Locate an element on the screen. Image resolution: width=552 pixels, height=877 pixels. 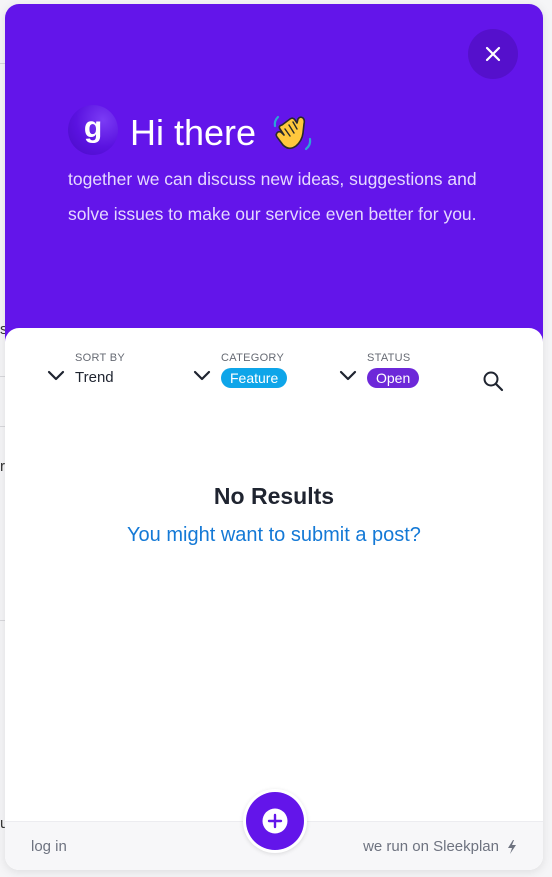
waving-hand-icon is located at coordinates (292, 133).